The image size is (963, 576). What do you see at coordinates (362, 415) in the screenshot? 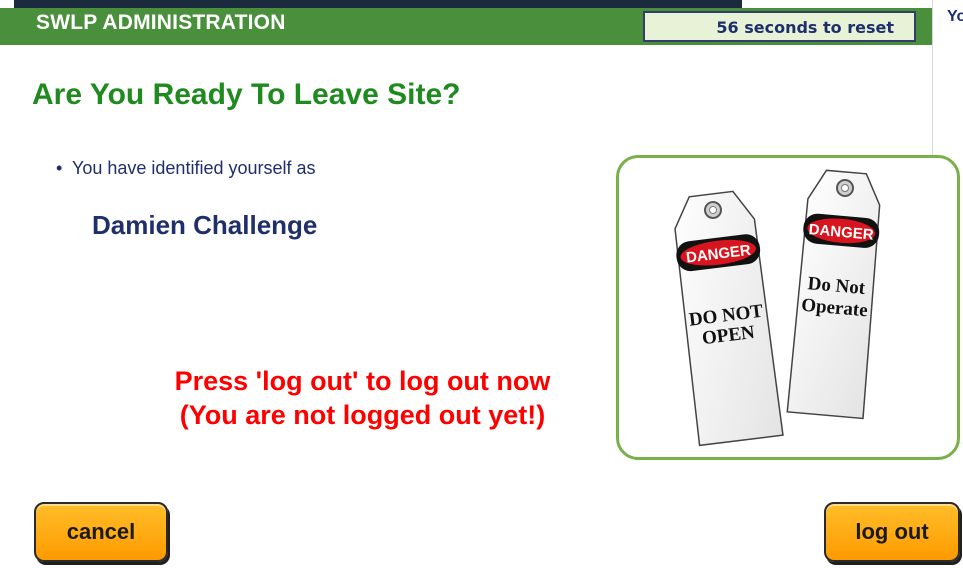
I see `warning-line-2: (You are not logged out yet!)` at bounding box center [362, 415].